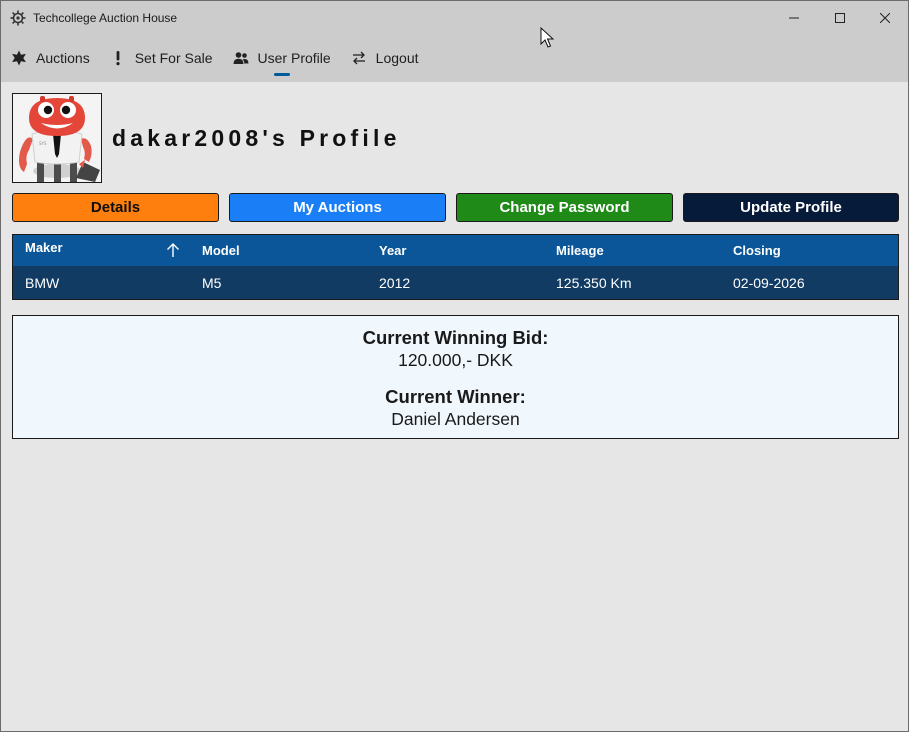 The width and height of the screenshot is (909, 732). What do you see at coordinates (791, 207) in the screenshot?
I see `update-profile-button: Update Profile` at bounding box center [791, 207].